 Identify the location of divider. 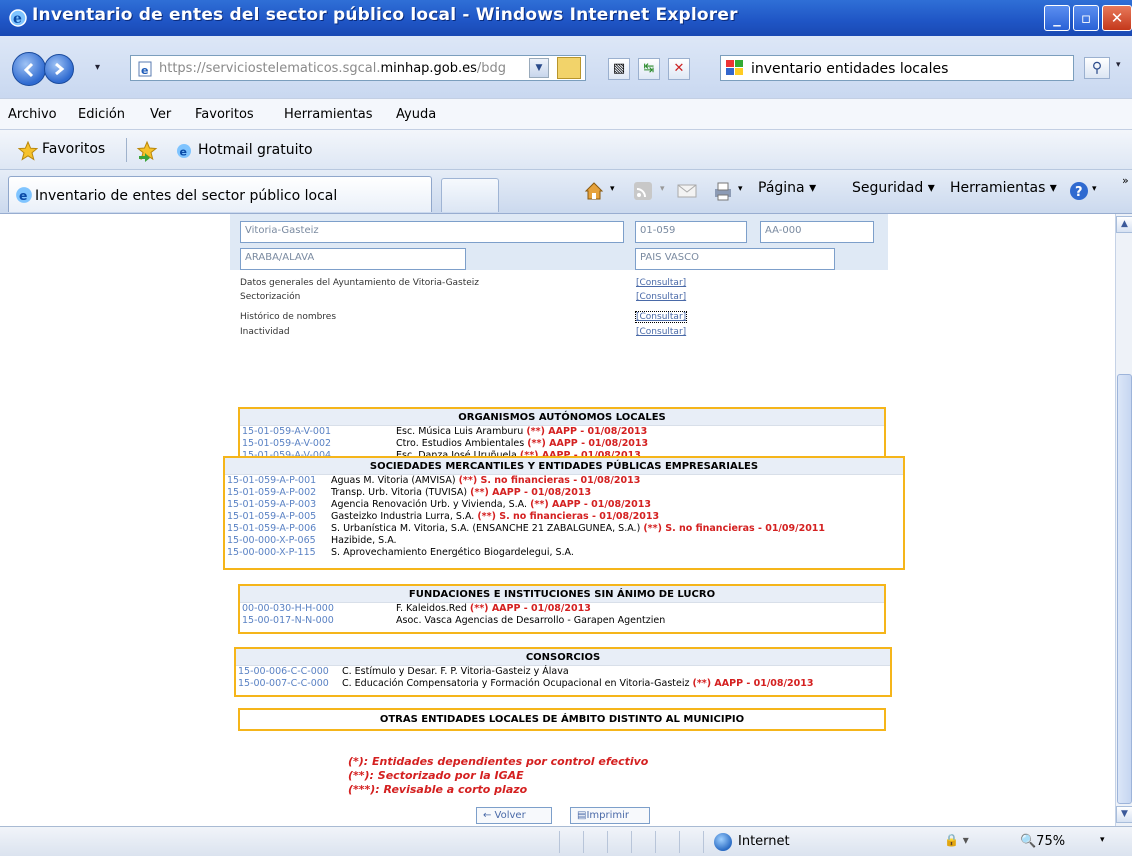
(126, 150).